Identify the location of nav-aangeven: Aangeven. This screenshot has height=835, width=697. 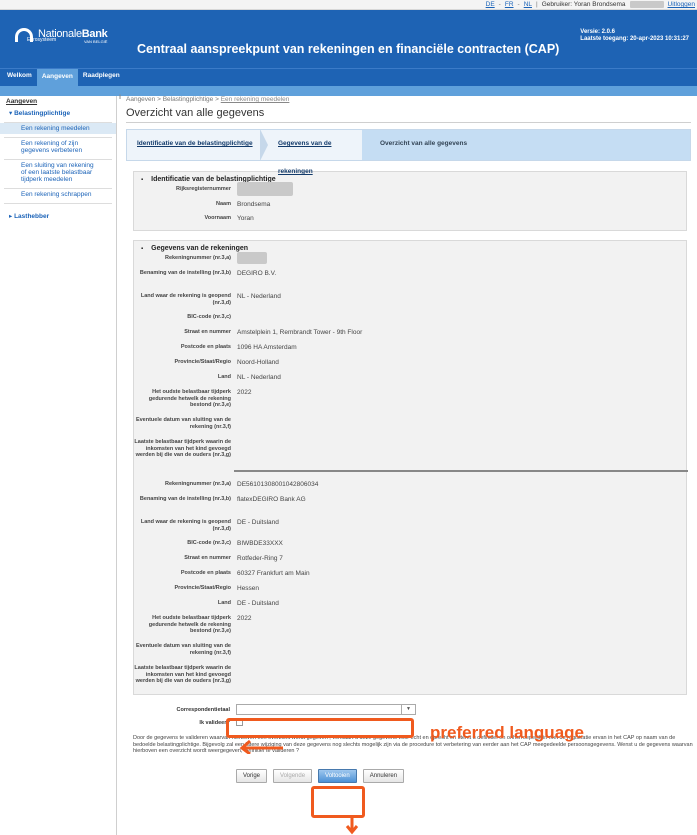
(57, 77).